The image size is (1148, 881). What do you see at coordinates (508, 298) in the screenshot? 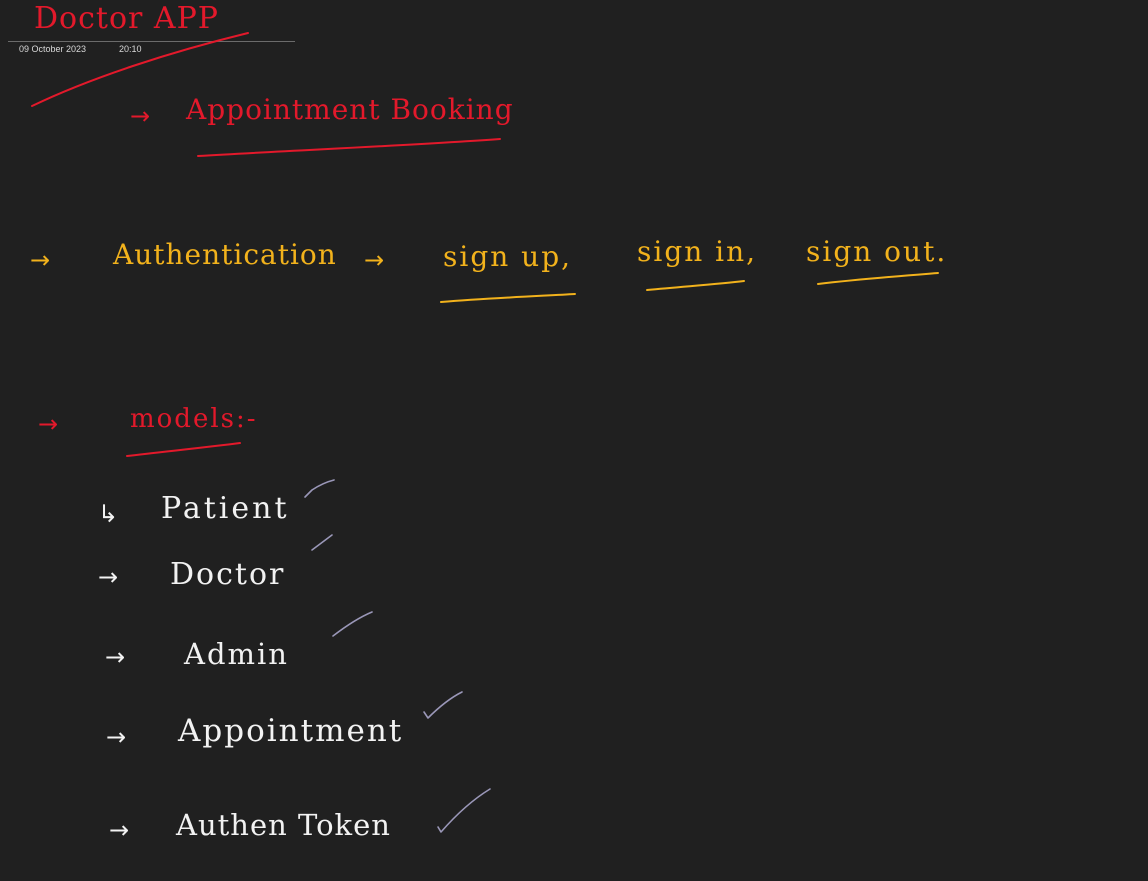
I see `sign-up-underline` at bounding box center [508, 298].